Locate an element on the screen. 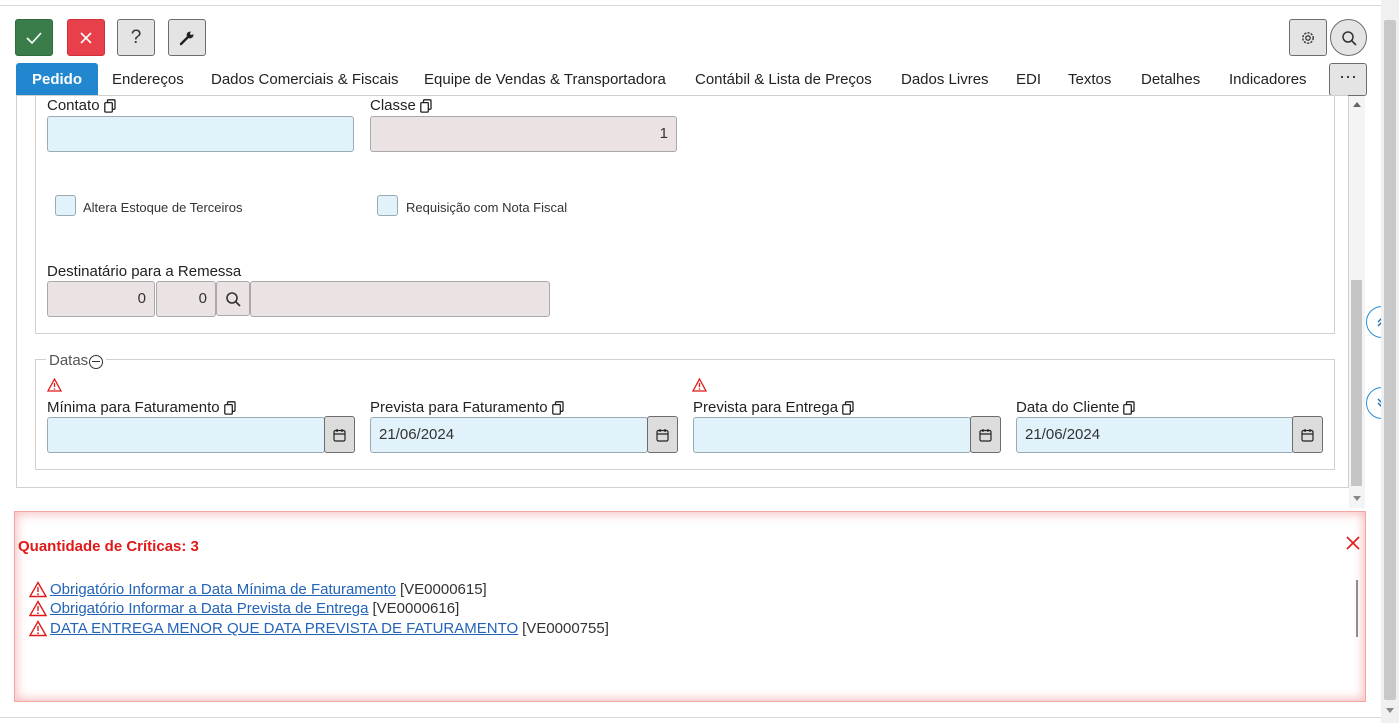  tab-edi: EDI is located at coordinates (1028, 79).